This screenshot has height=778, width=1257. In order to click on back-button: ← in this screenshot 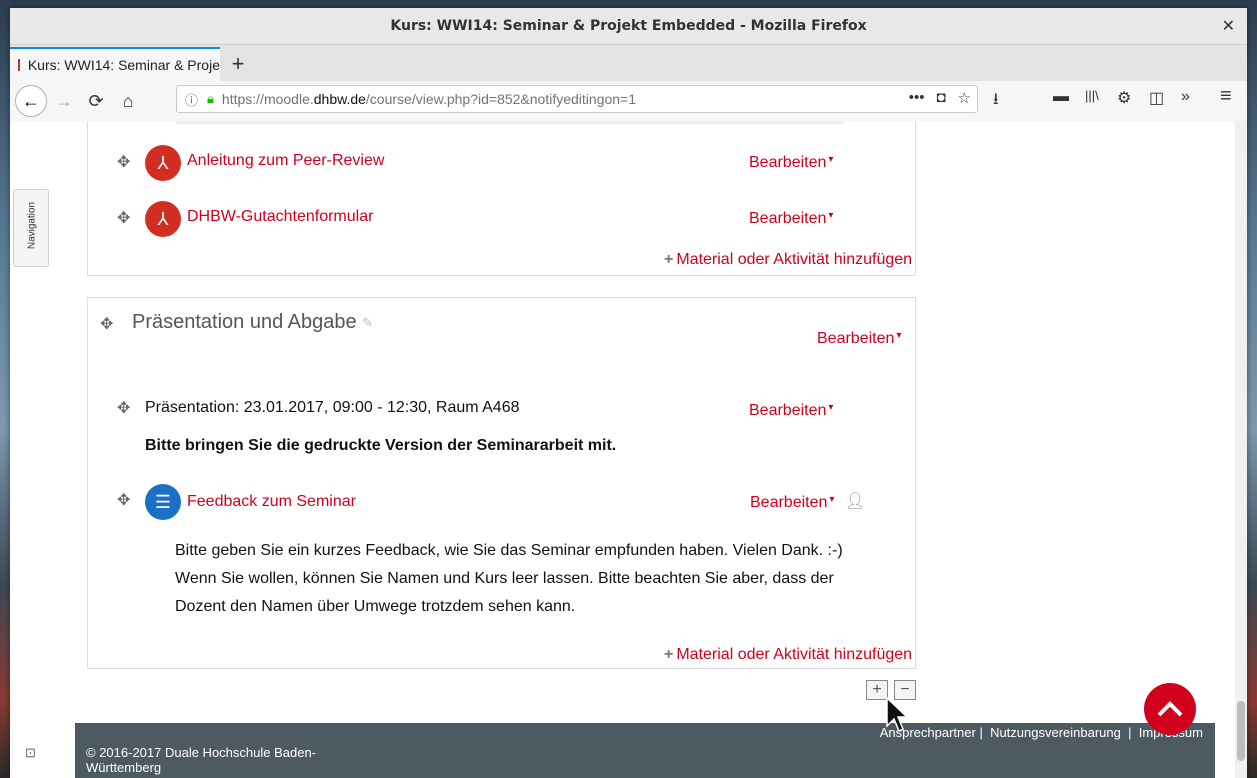, I will do `click(31, 101)`.